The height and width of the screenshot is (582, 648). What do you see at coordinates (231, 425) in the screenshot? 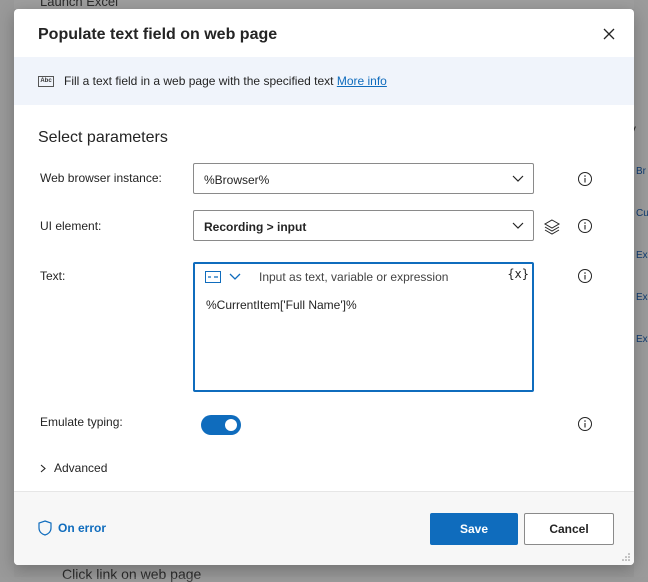
I see `toggle-knob` at bounding box center [231, 425].